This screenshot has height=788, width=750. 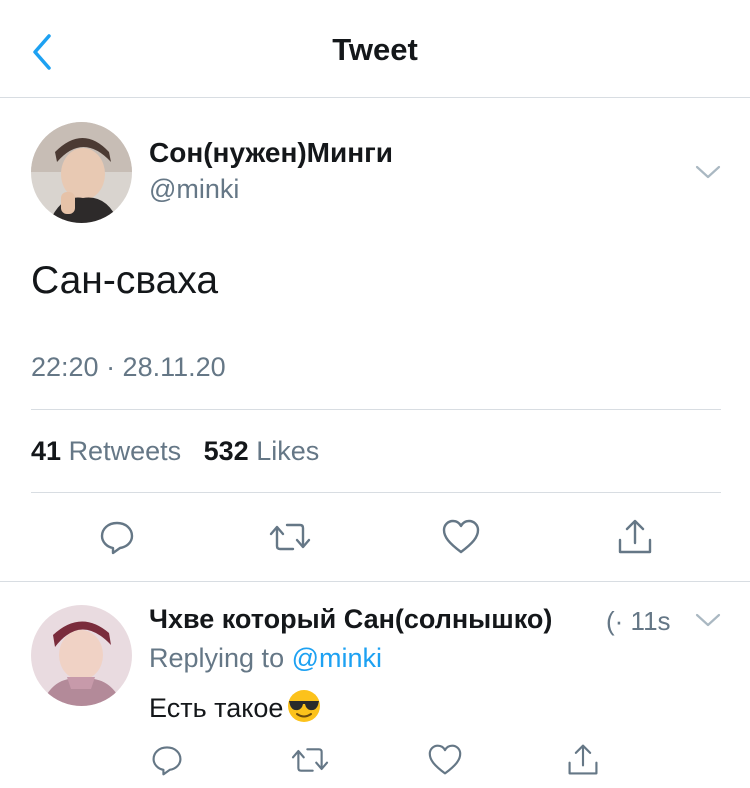 I want to click on reply-text: Есть такое, so click(x=236, y=709).